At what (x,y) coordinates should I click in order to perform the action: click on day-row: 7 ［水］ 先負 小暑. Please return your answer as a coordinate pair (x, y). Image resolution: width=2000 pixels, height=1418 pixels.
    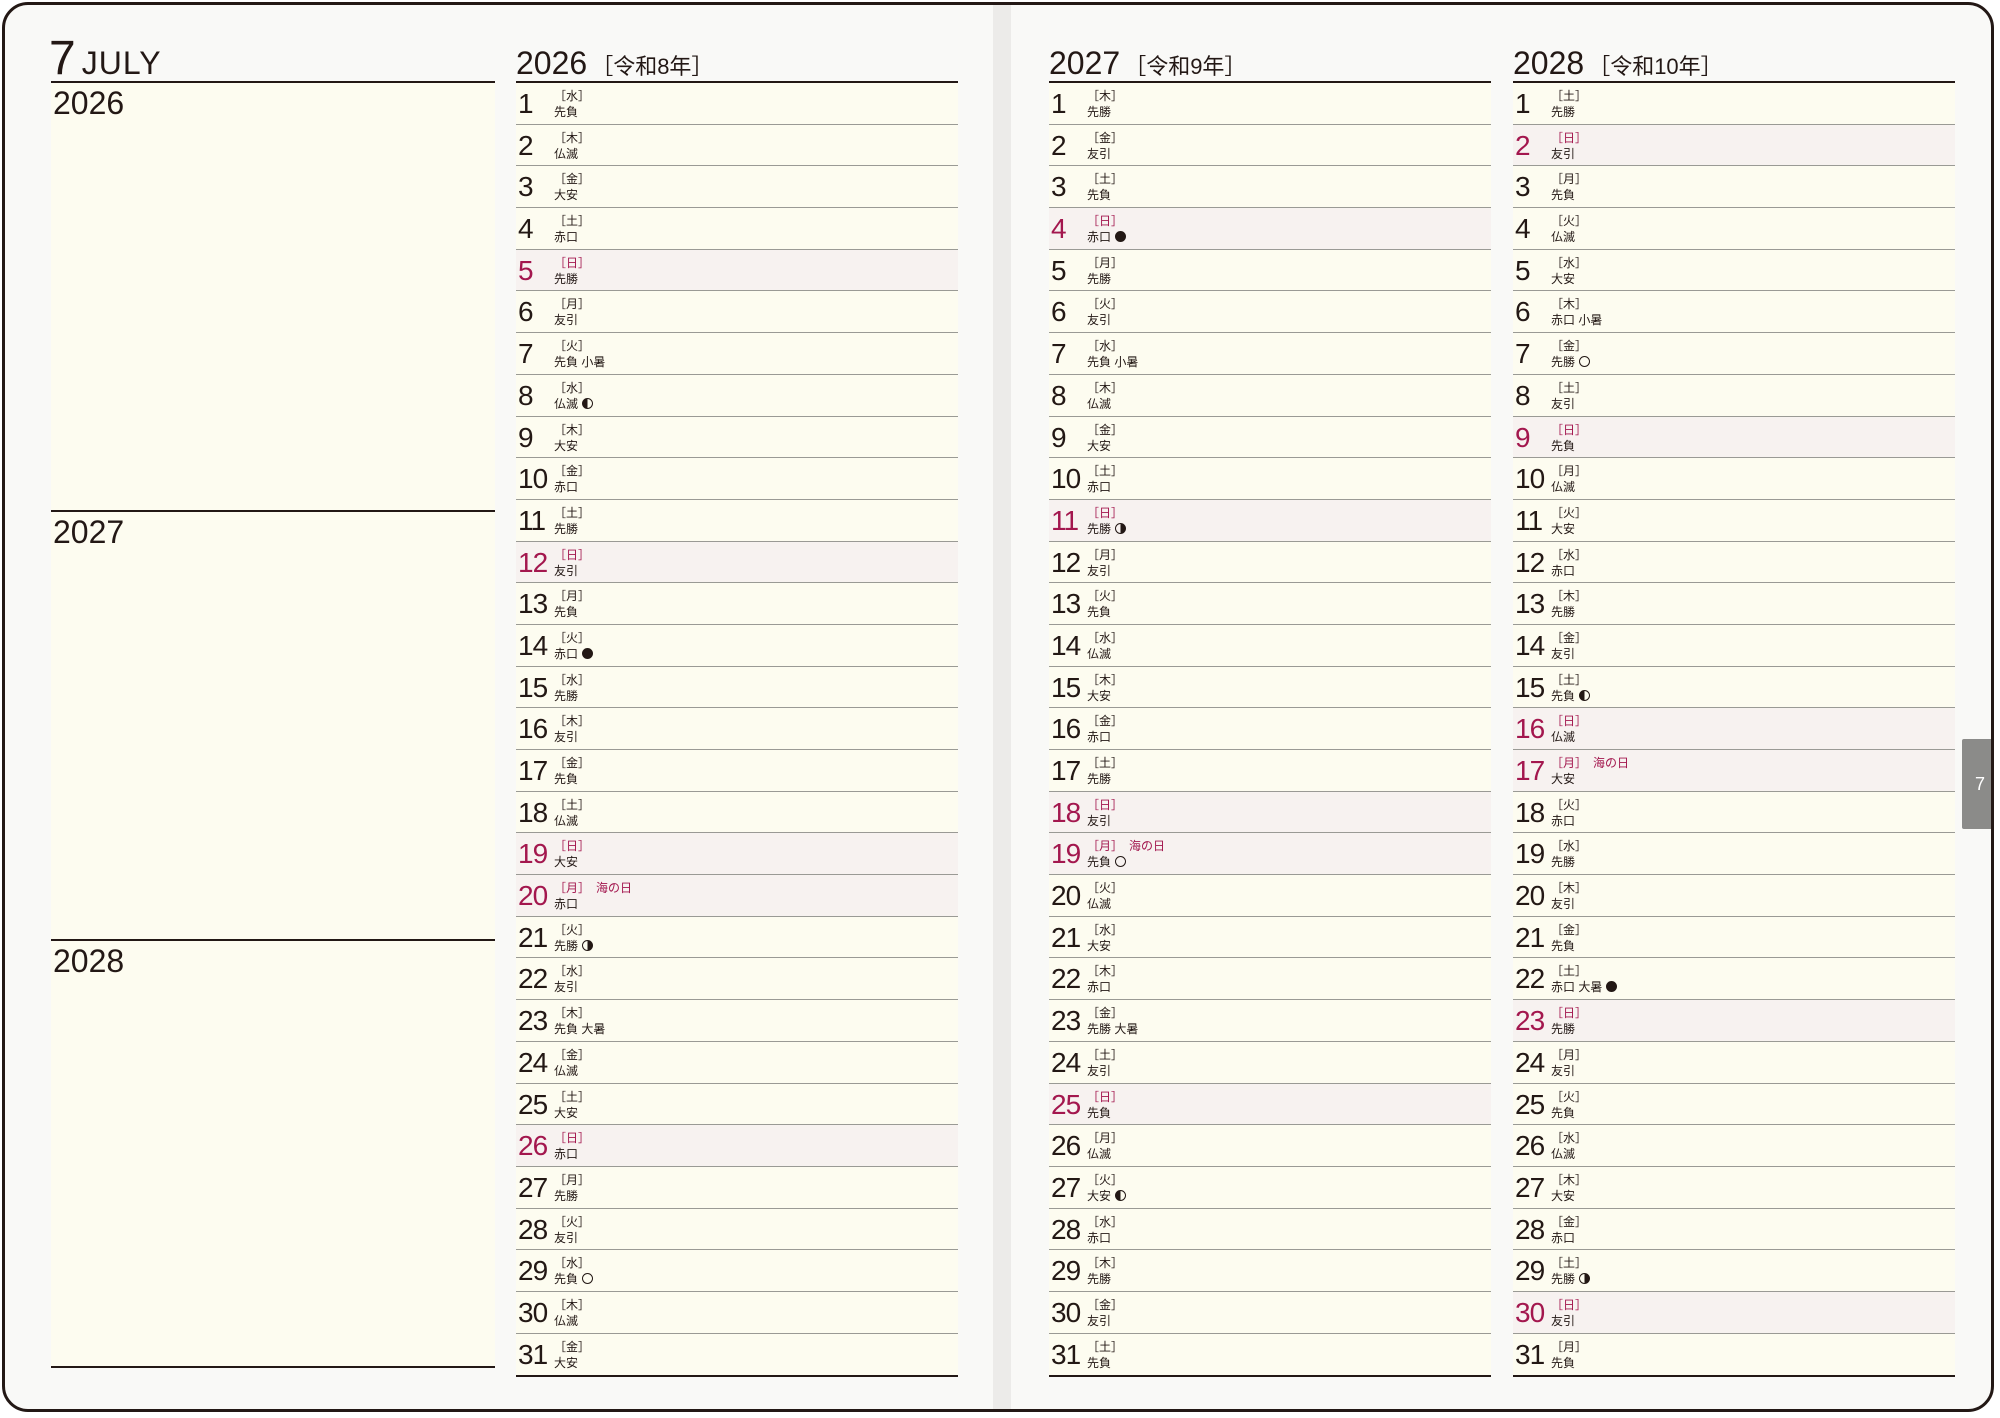
    Looking at the image, I should click on (1270, 354).